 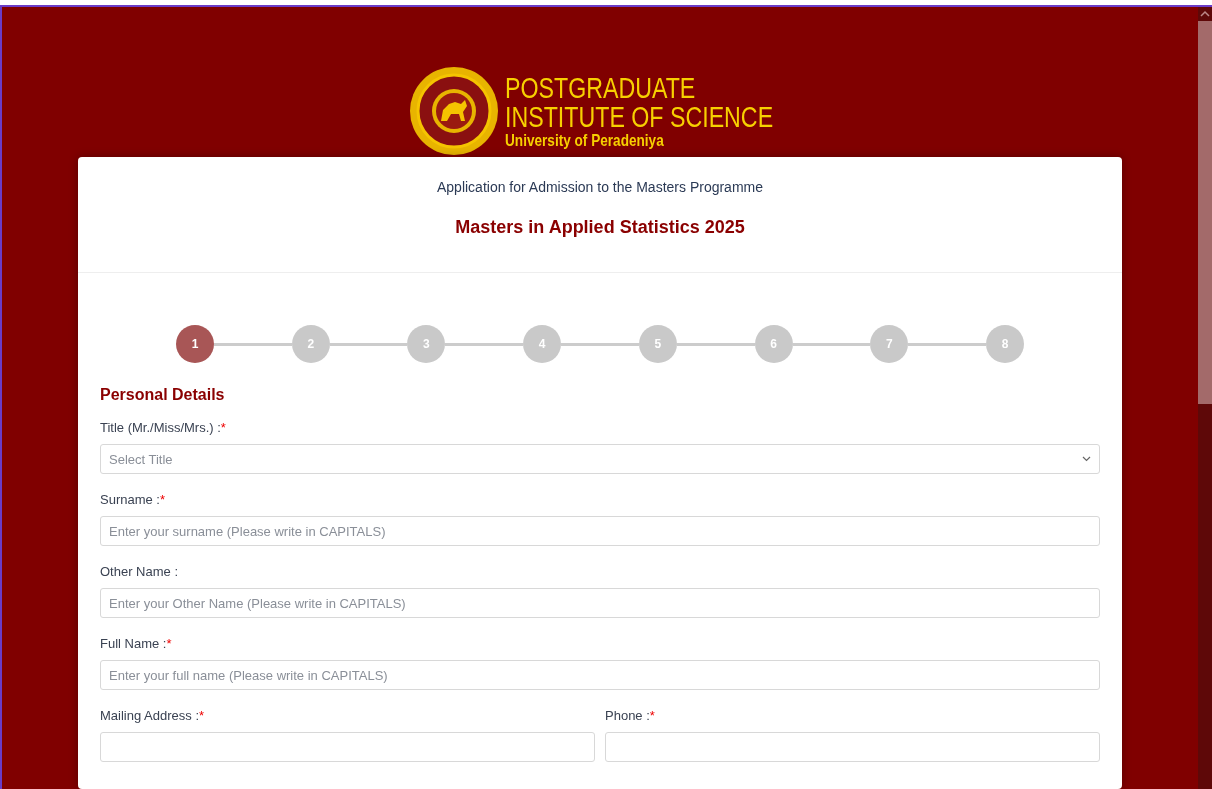 What do you see at coordinates (153, 715) in the screenshot?
I see `field-label: Mailing Address :*` at bounding box center [153, 715].